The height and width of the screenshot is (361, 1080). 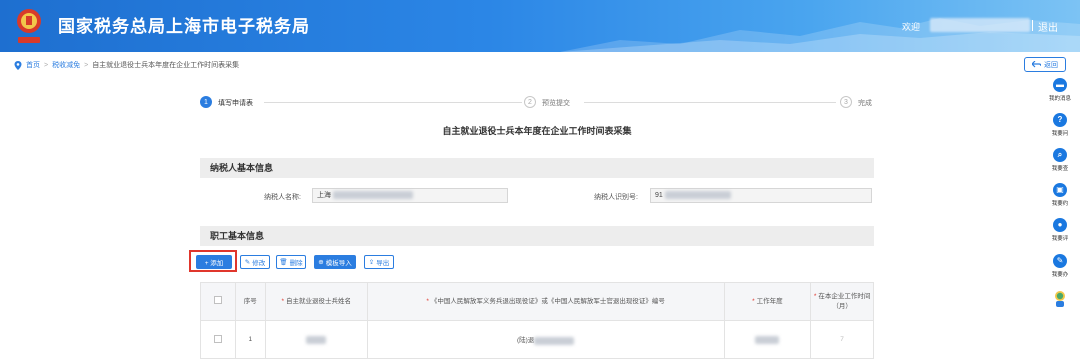 I want to click on trash-icon: 🗑, so click(x=283, y=262).